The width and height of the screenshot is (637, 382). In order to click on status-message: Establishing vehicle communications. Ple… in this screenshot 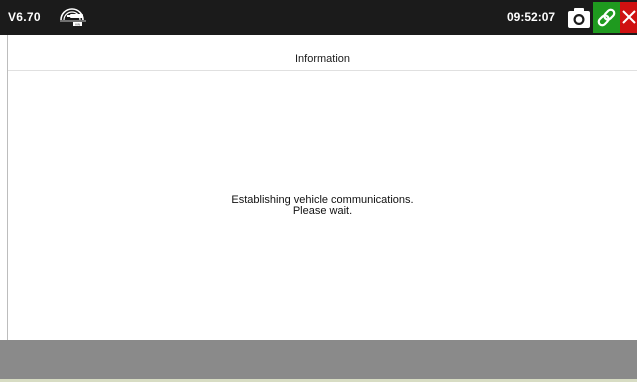, I will do `click(322, 206)`.